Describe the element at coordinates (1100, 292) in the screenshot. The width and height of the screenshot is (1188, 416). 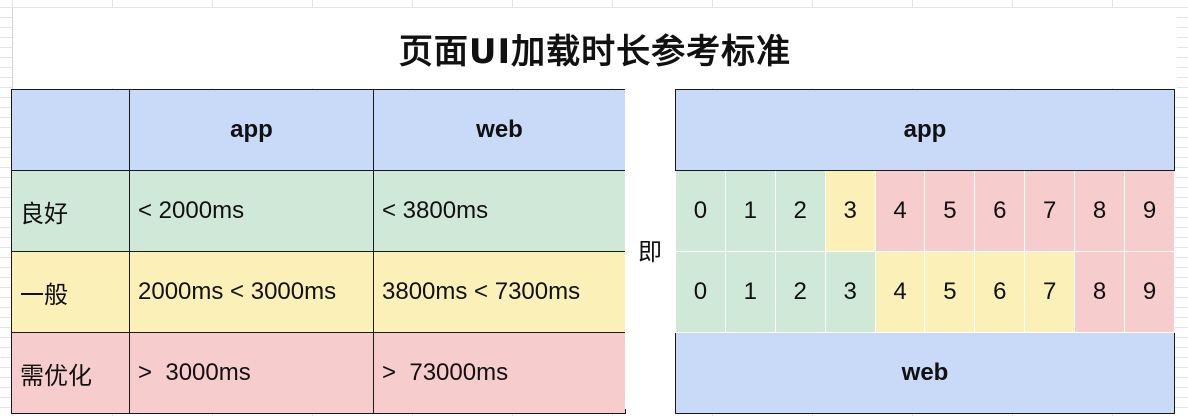
I see `web-scale-digit-cell: 8` at that location.